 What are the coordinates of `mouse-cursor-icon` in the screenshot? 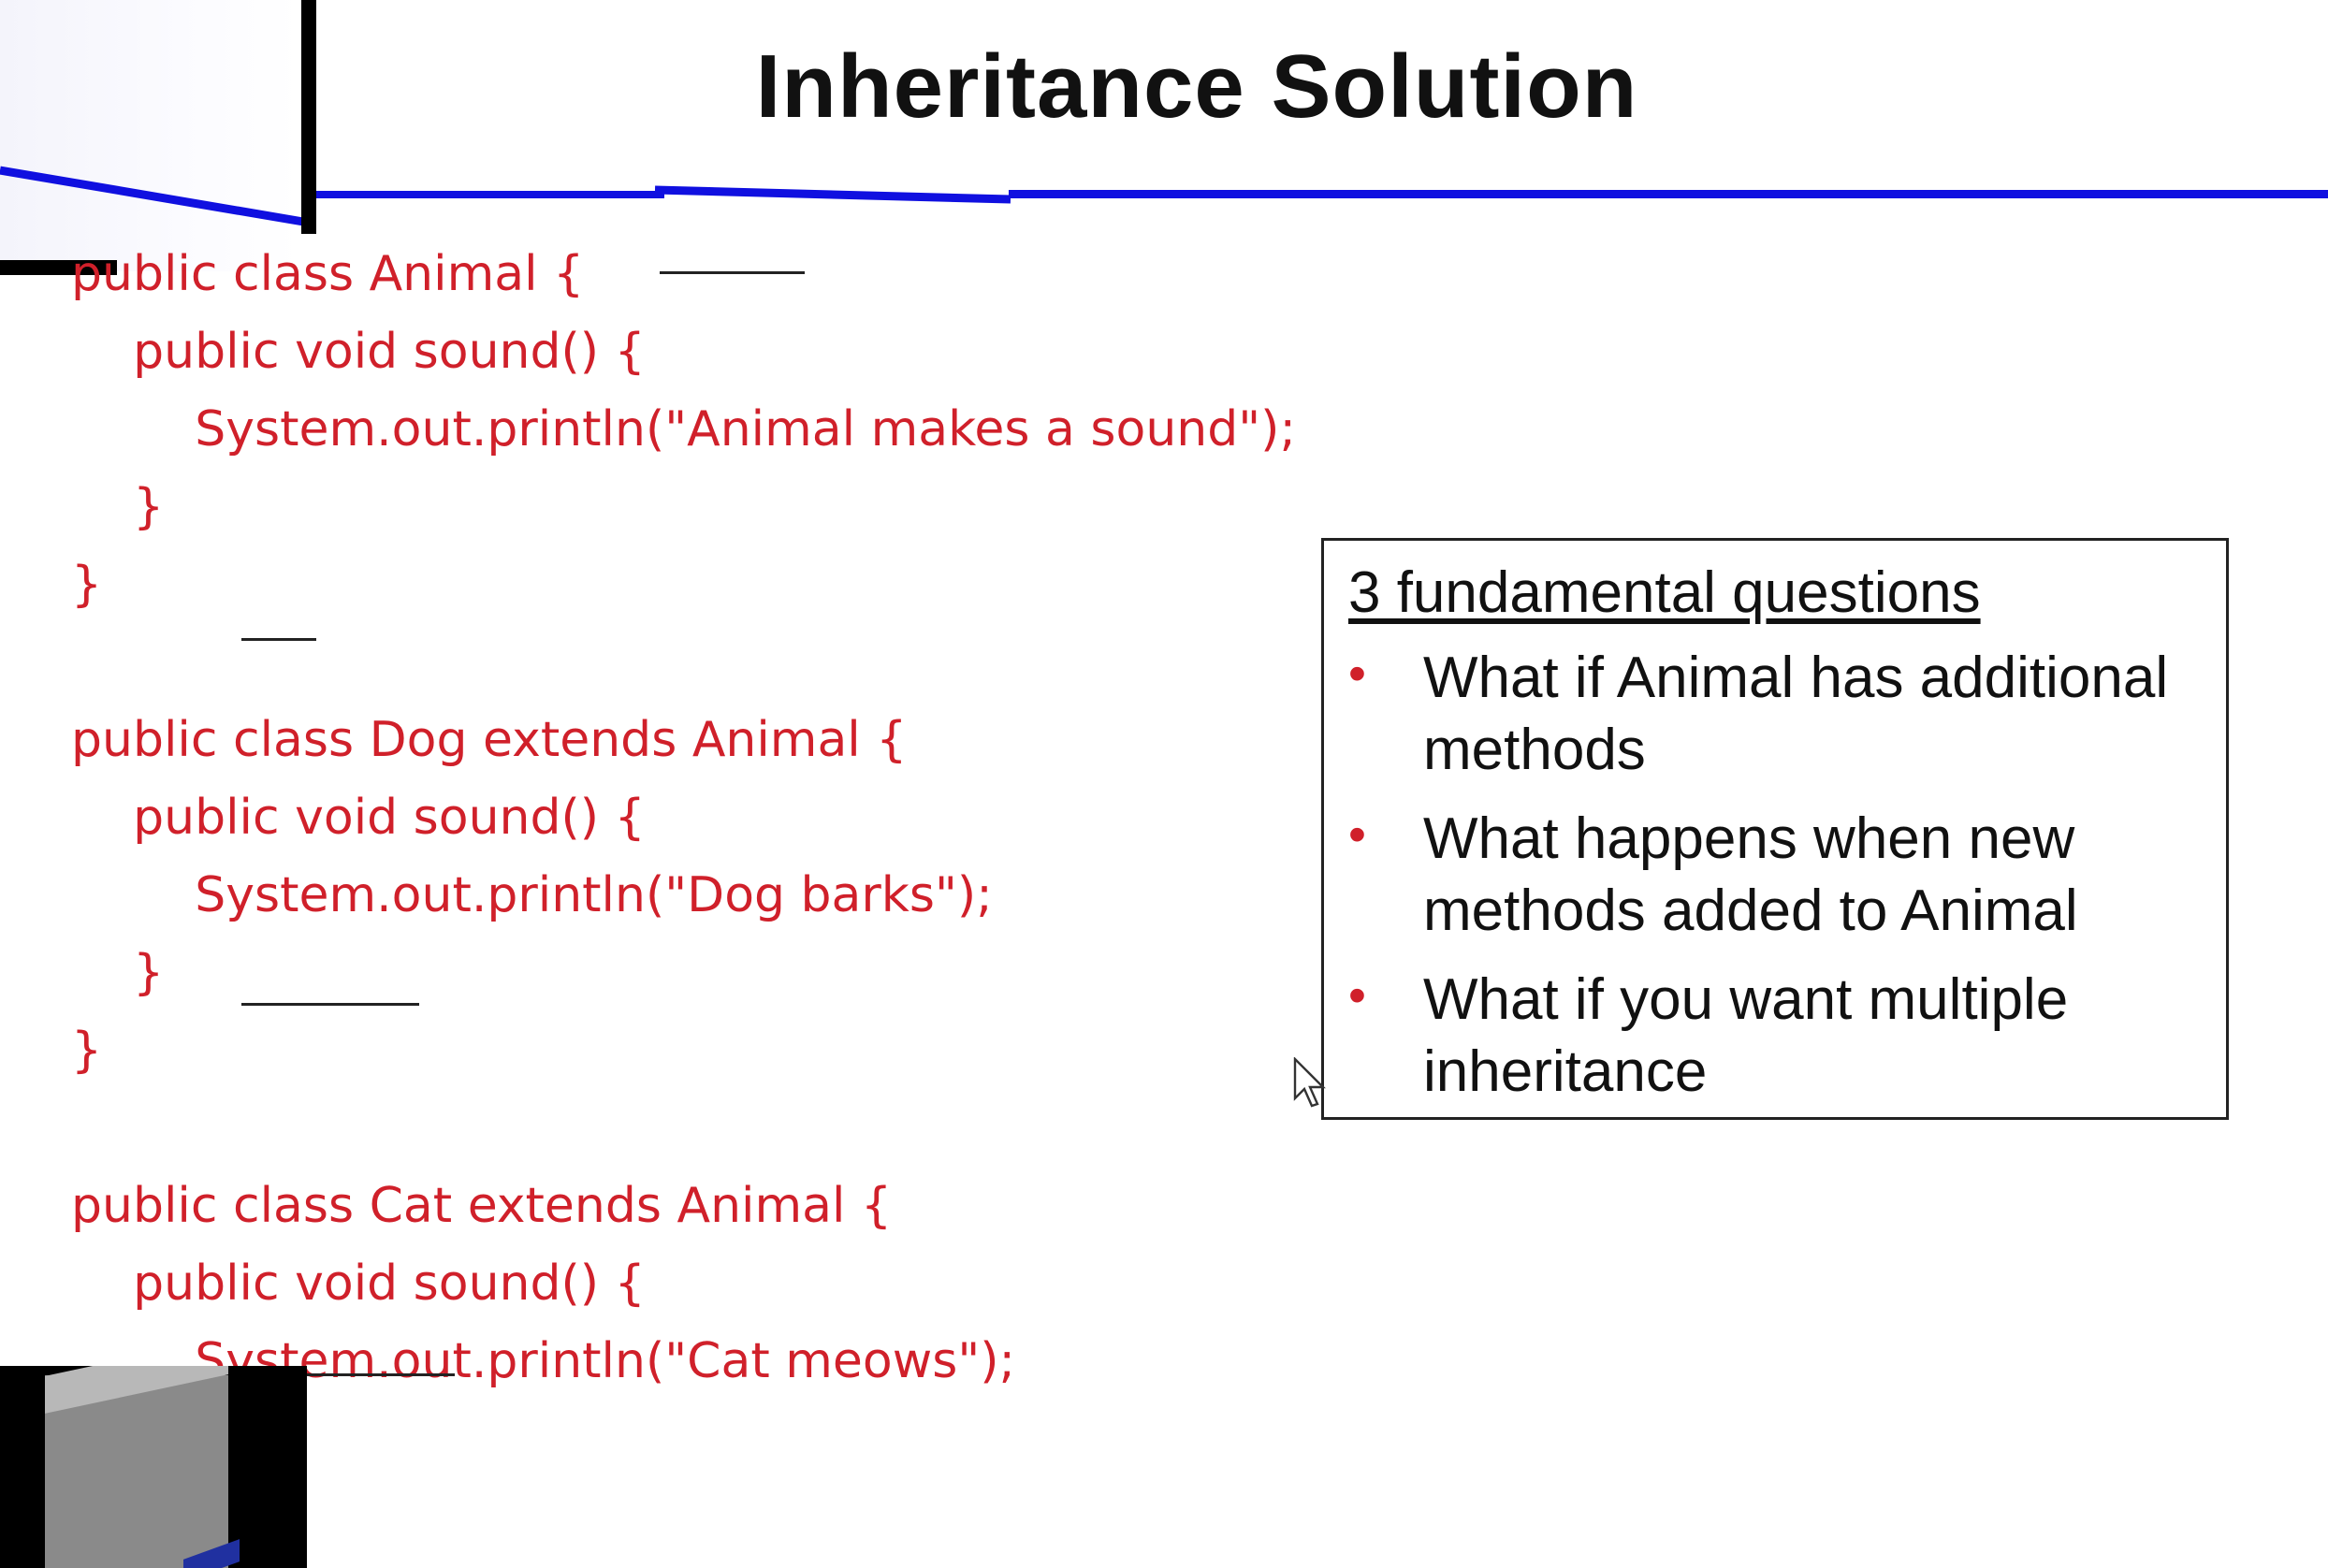 It's located at (1309, 1083).